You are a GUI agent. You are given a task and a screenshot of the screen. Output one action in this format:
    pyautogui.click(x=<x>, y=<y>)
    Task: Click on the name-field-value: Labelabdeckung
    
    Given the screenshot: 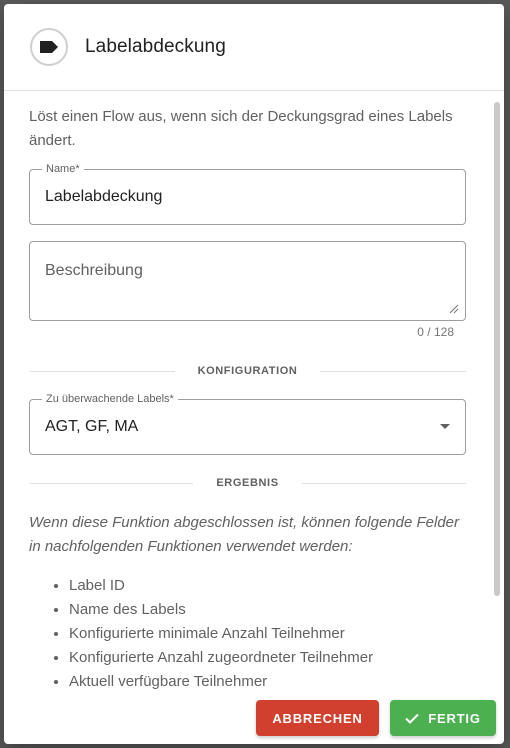 What is the action you would take?
    pyautogui.click(x=103, y=197)
    